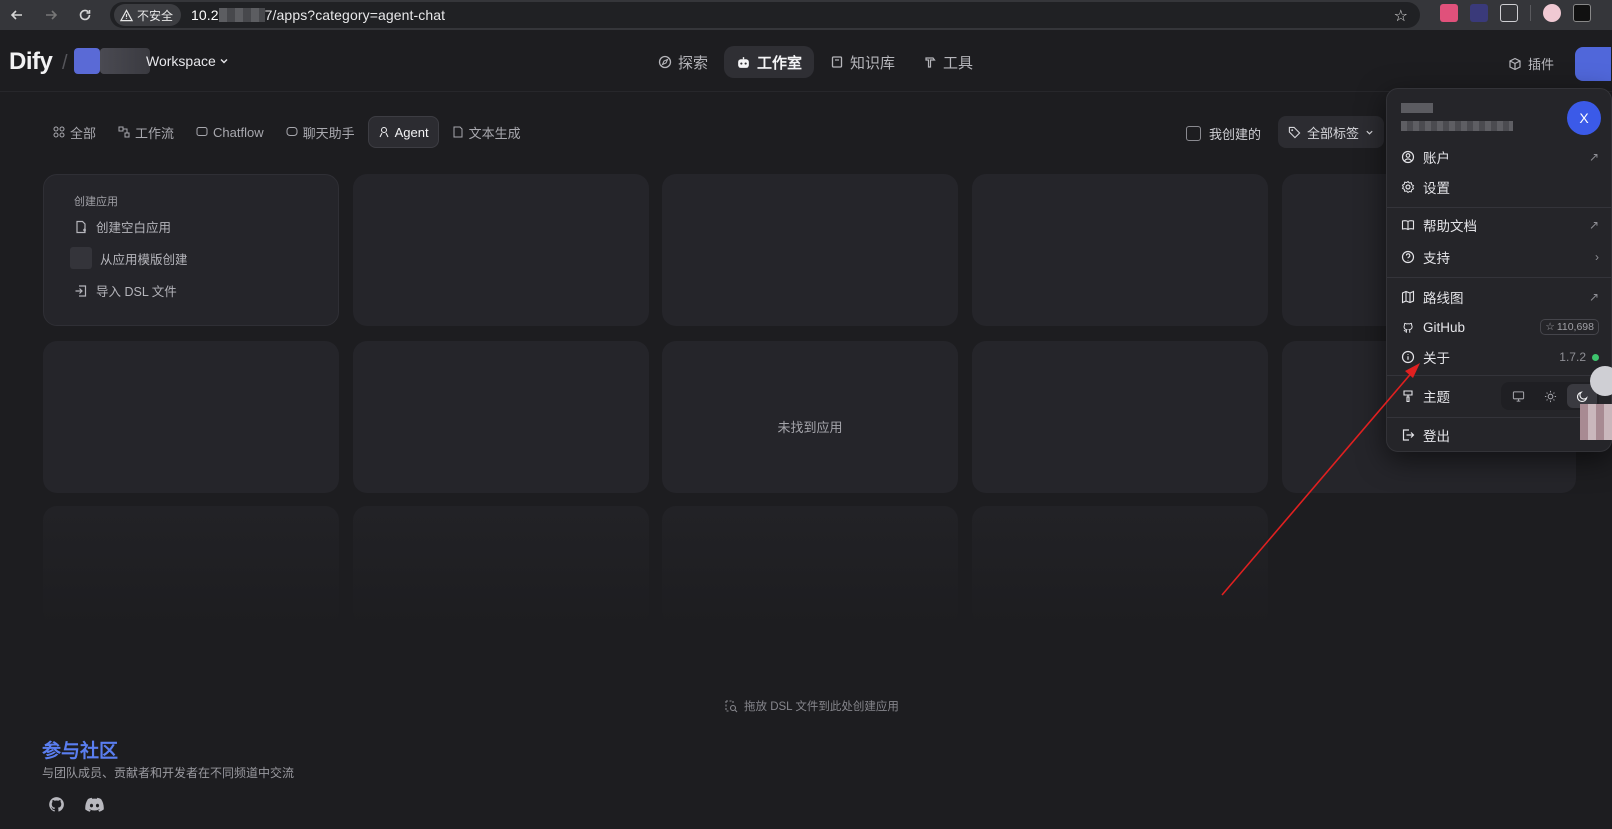 The width and height of the screenshot is (1612, 829). What do you see at coordinates (94, 804) in the screenshot?
I see `discord-icon` at bounding box center [94, 804].